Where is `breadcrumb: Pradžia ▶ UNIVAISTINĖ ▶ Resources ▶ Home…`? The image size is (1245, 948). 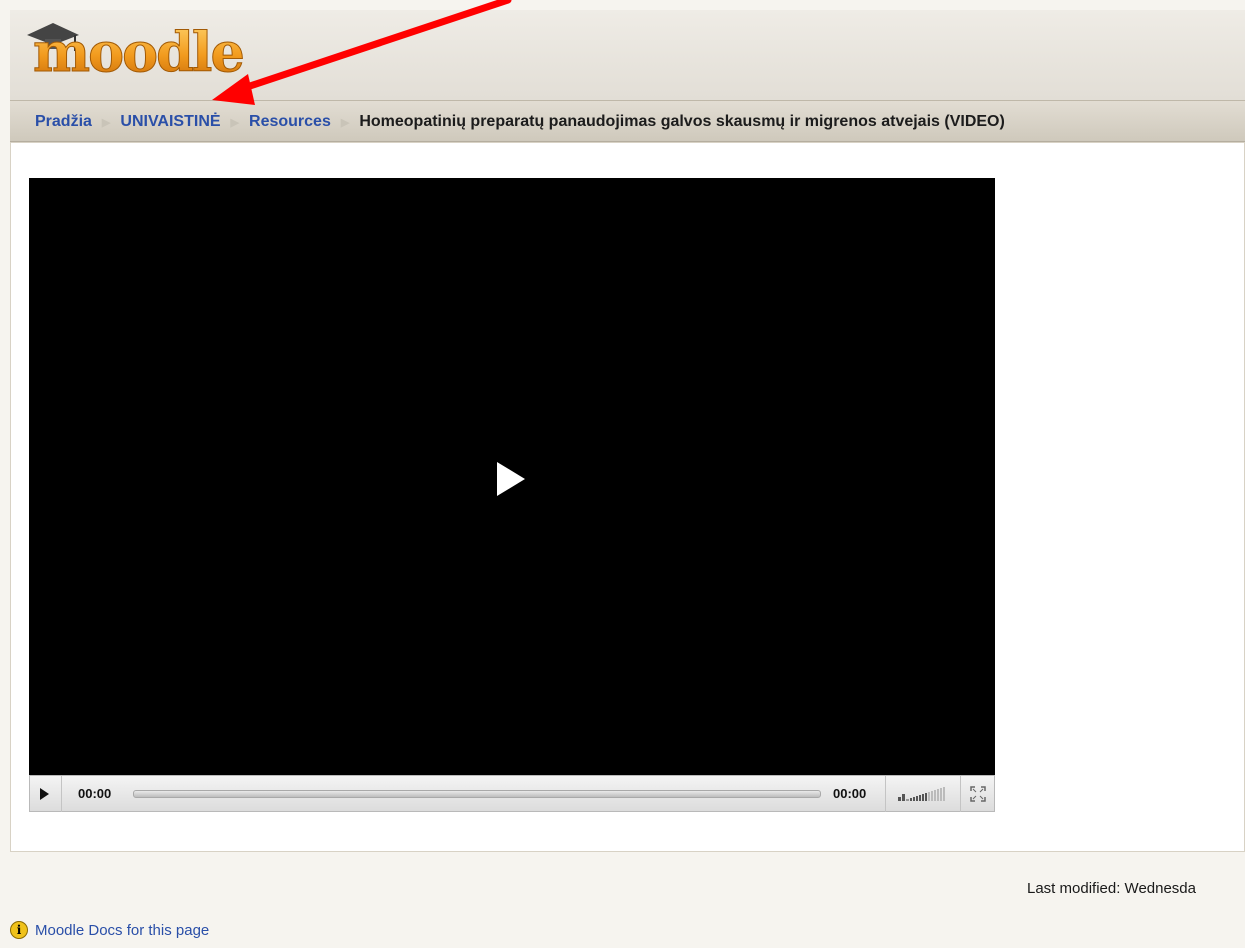
breadcrumb: Pradžia ▶ UNIVAISTINĖ ▶ Resources ▶ Home… is located at coordinates (520, 122).